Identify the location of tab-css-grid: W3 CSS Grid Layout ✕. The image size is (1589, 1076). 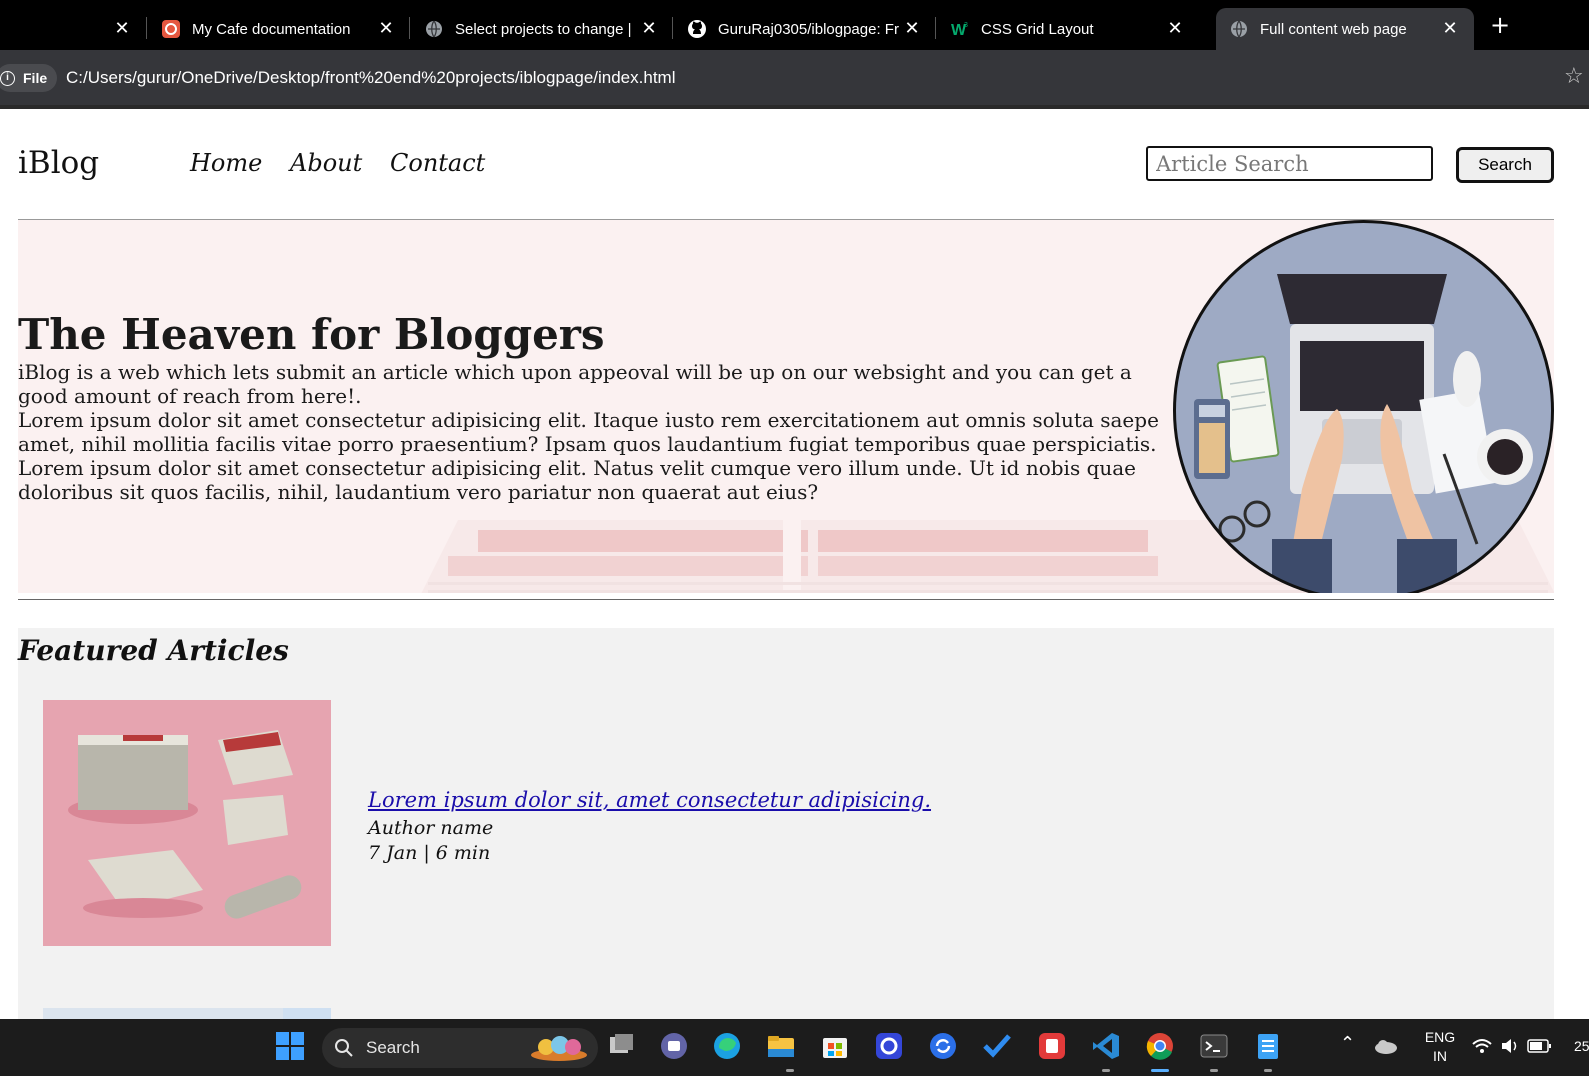
(1071, 29).